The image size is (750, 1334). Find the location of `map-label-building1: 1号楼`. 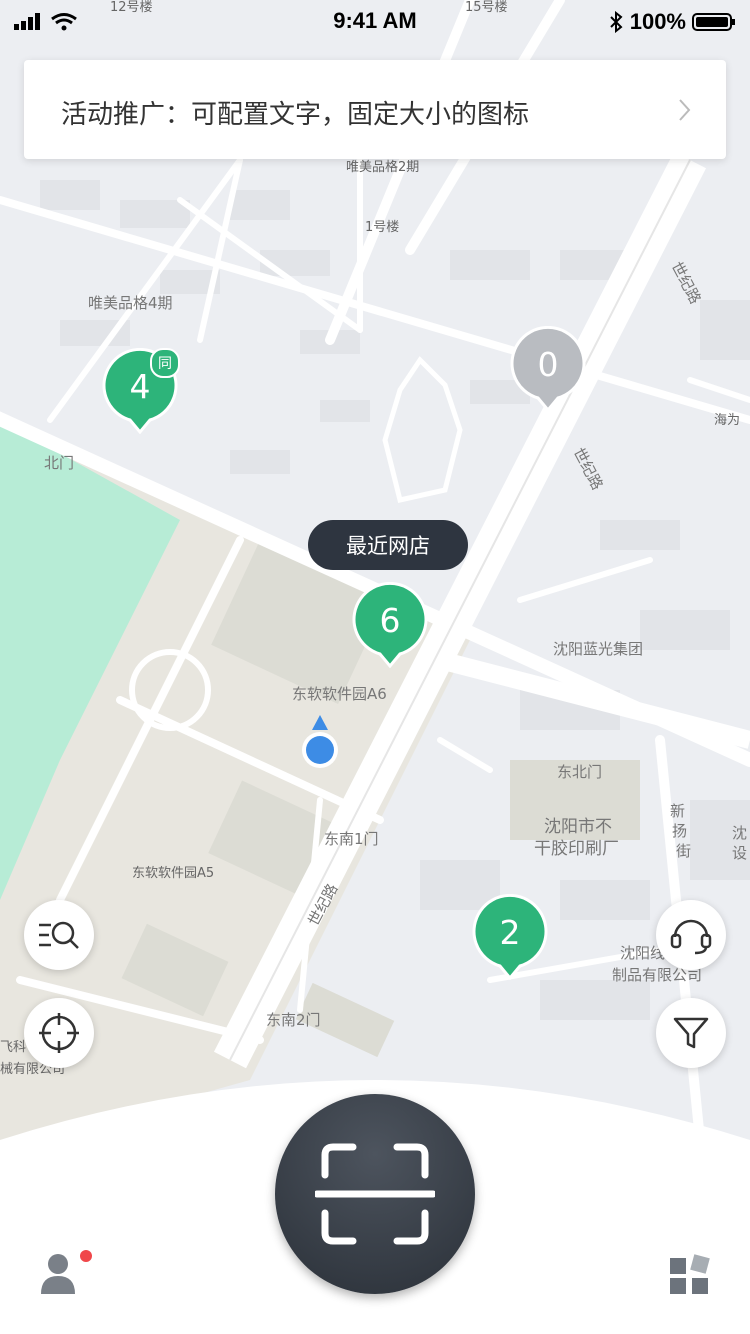

map-label-building1: 1号楼 is located at coordinates (382, 227).